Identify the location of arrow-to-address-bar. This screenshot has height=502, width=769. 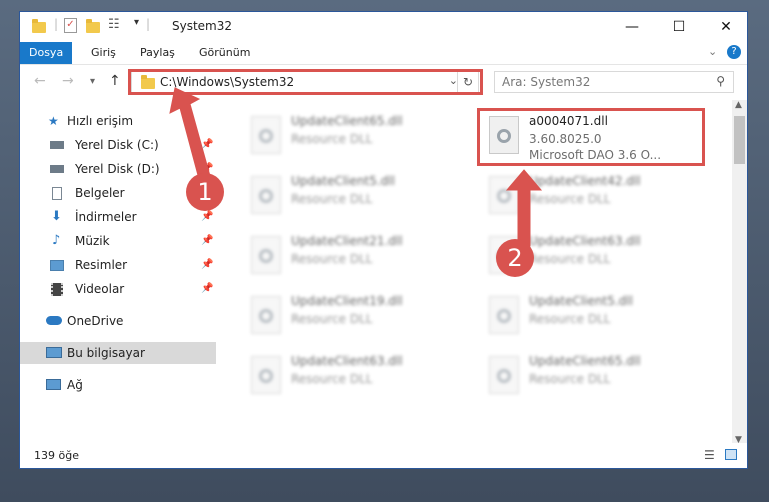
(190, 133).